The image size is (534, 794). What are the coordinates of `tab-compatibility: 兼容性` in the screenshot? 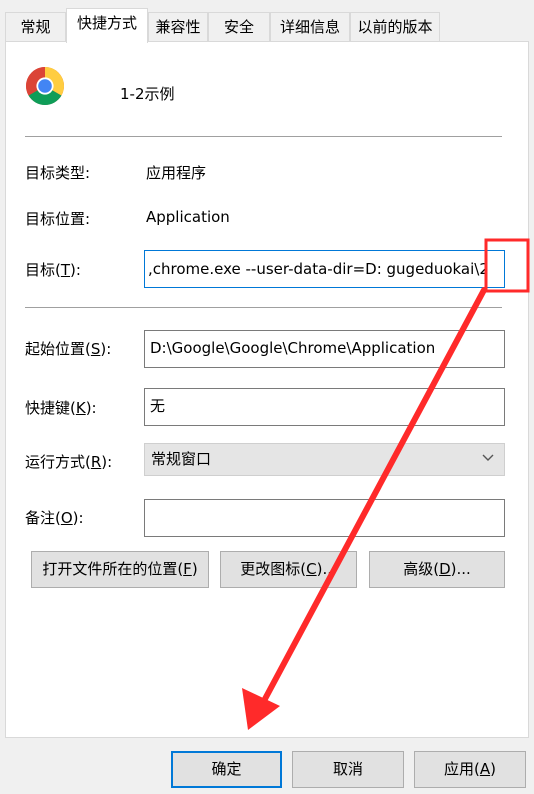 It's located at (178, 27).